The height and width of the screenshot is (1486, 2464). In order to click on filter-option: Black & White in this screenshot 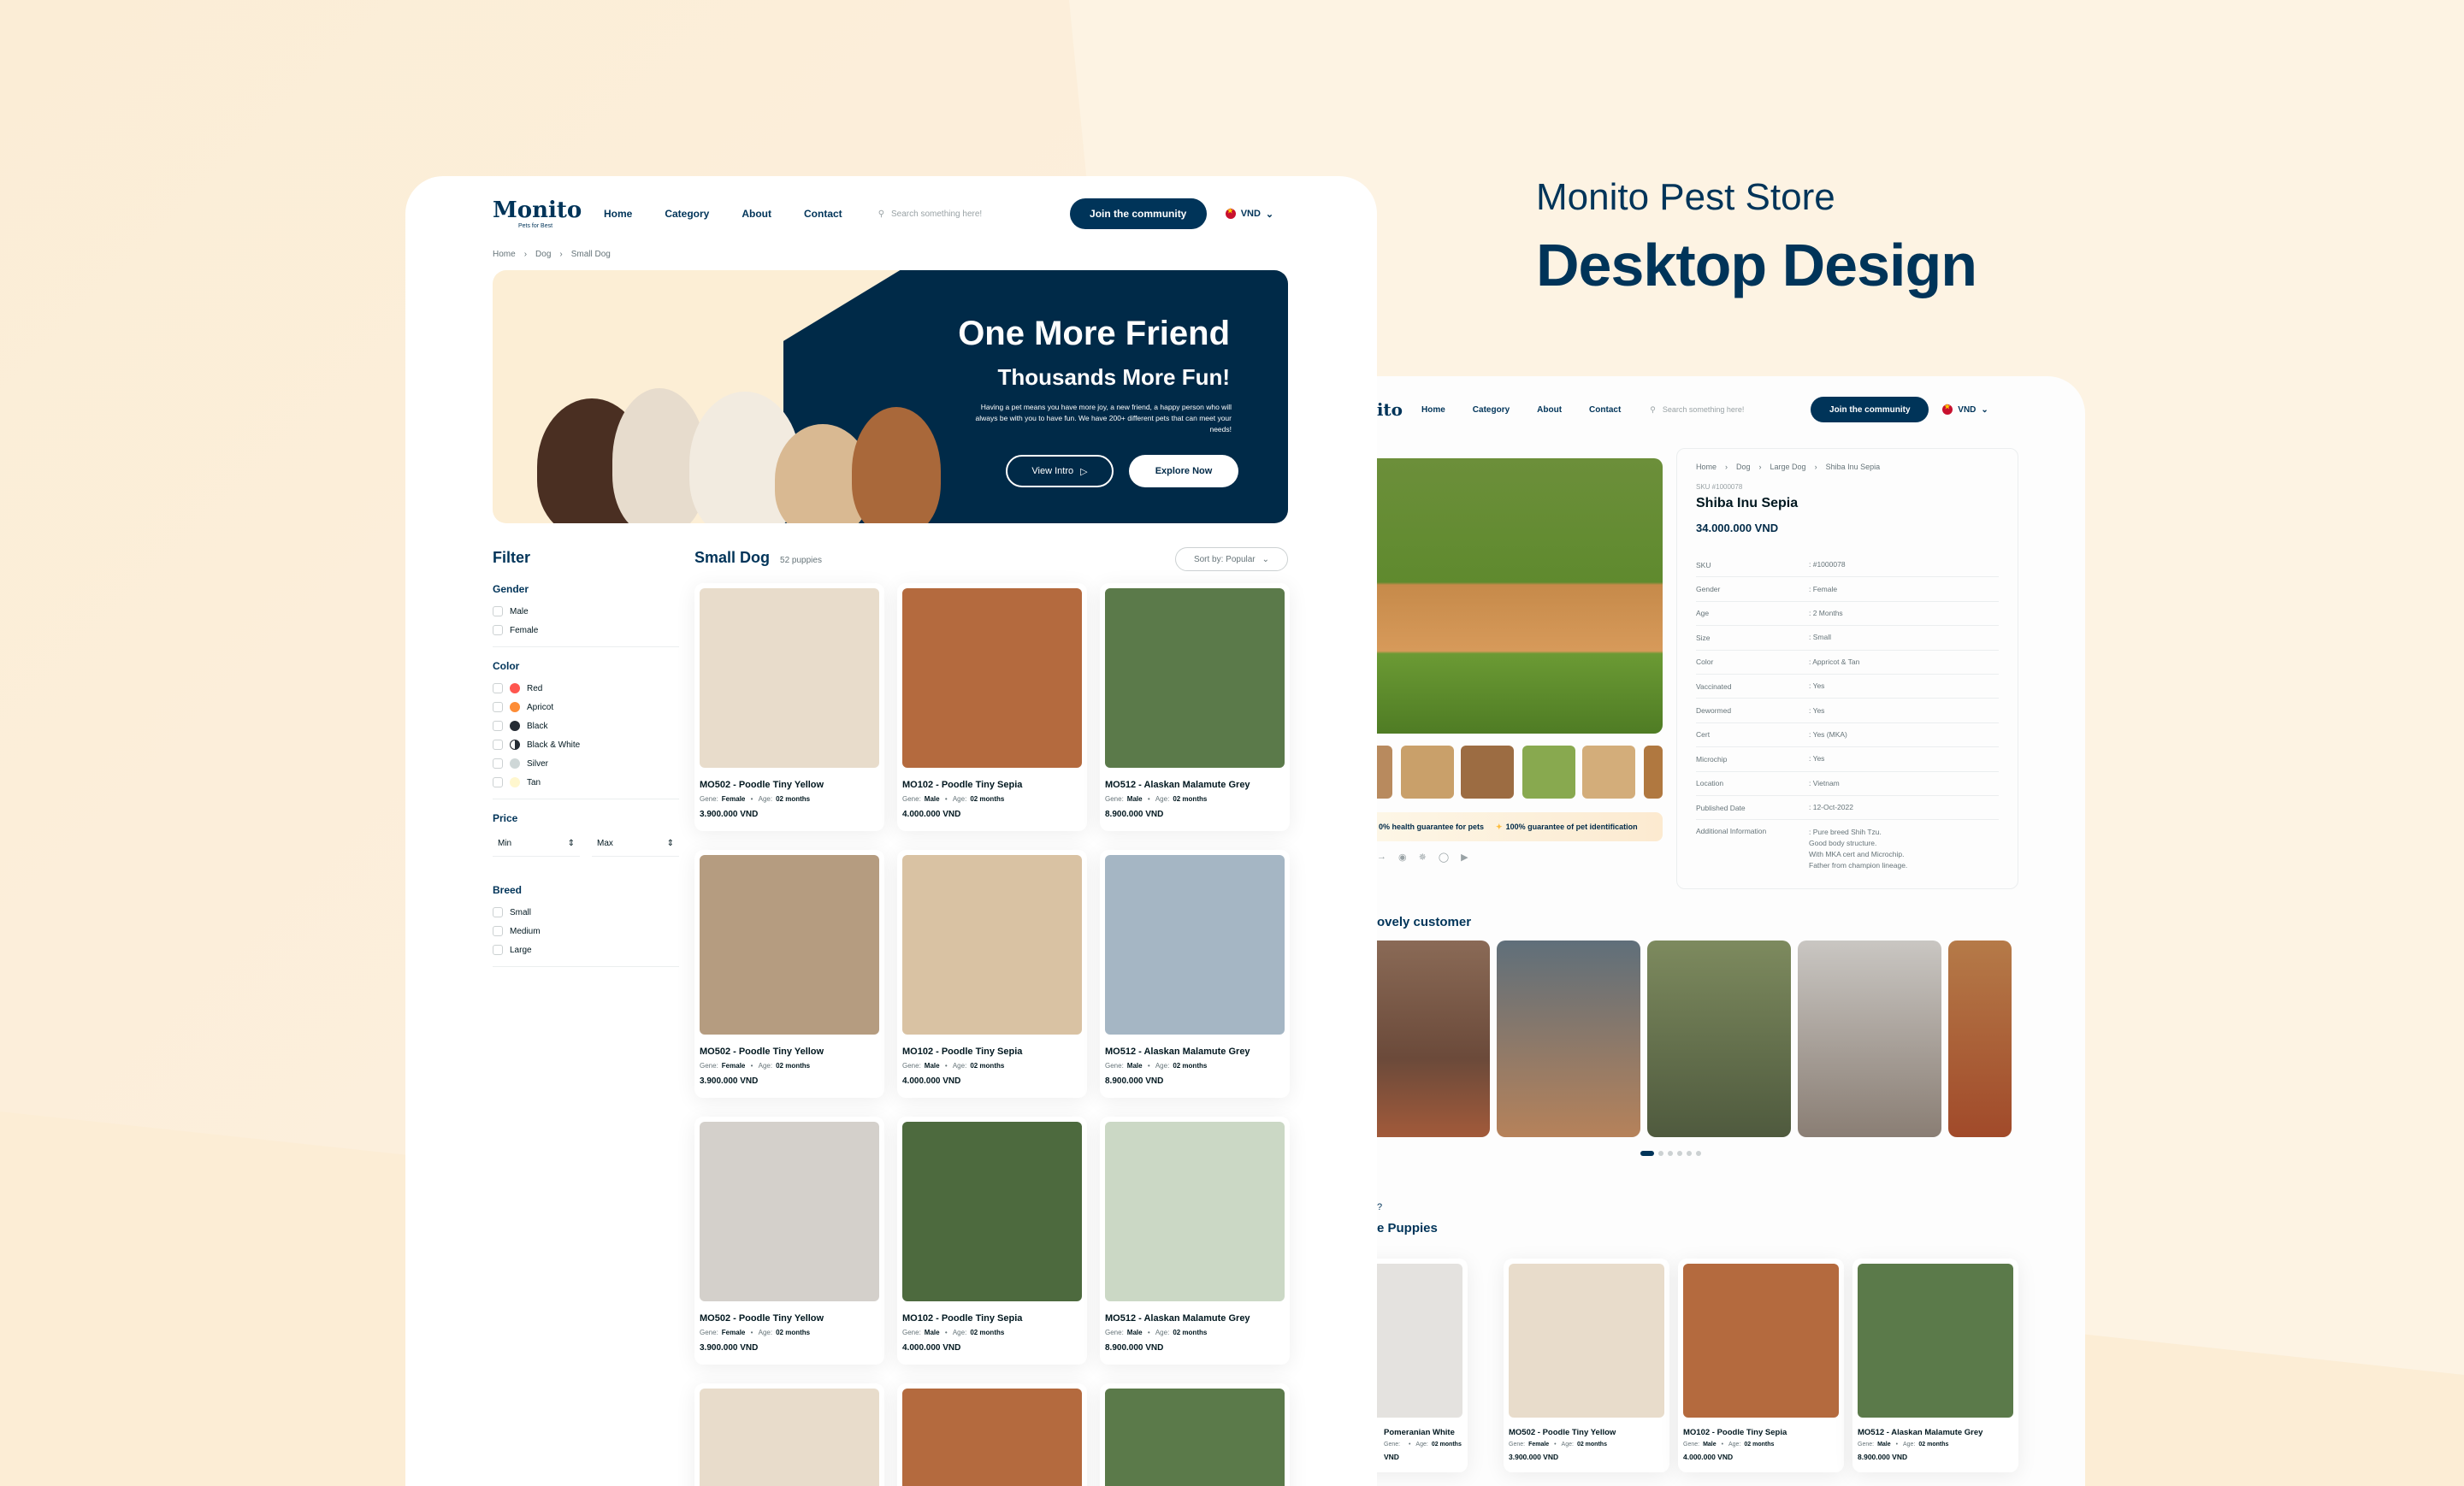, I will do `click(586, 744)`.